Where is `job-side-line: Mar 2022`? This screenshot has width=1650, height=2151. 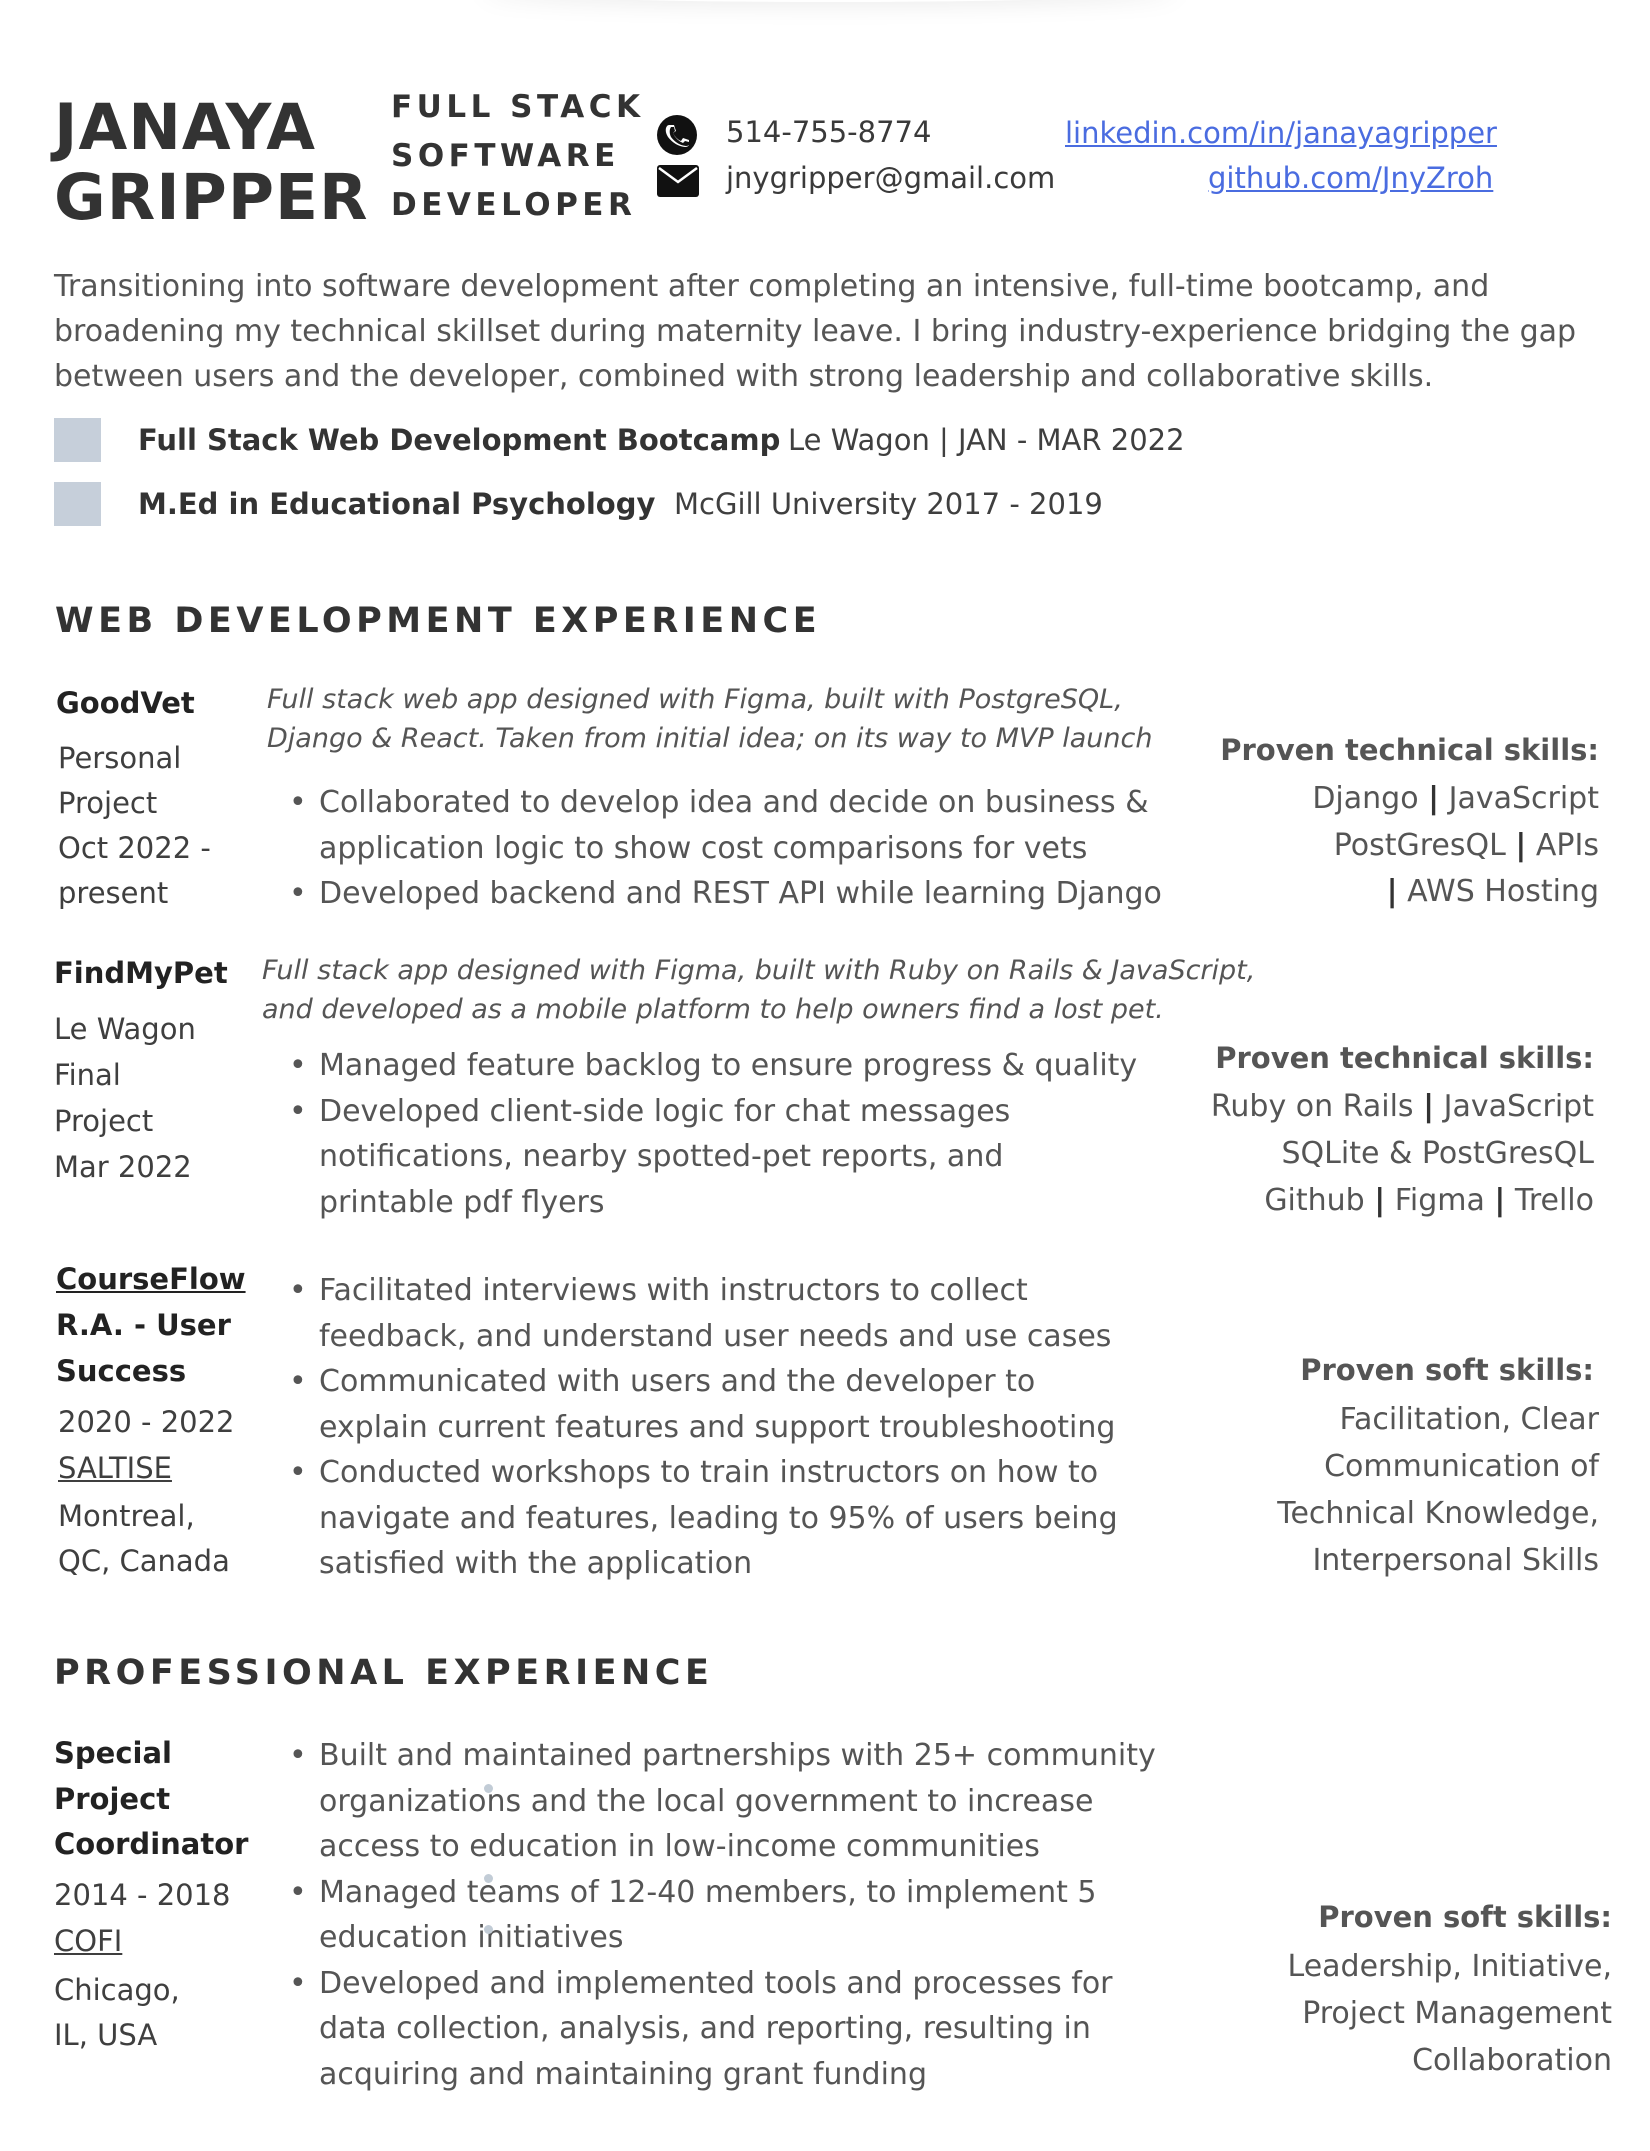
job-side-line: Mar 2022 is located at coordinates (123, 1167).